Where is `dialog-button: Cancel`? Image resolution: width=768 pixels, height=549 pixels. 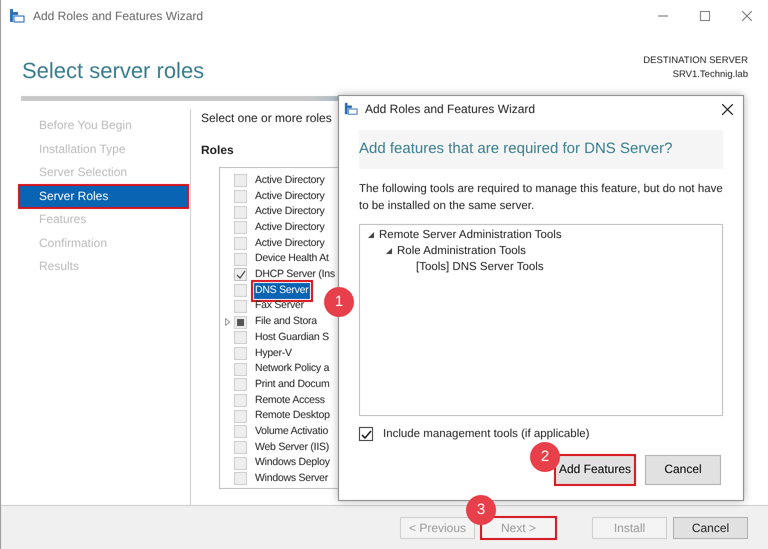
dialog-button: Cancel is located at coordinates (683, 469).